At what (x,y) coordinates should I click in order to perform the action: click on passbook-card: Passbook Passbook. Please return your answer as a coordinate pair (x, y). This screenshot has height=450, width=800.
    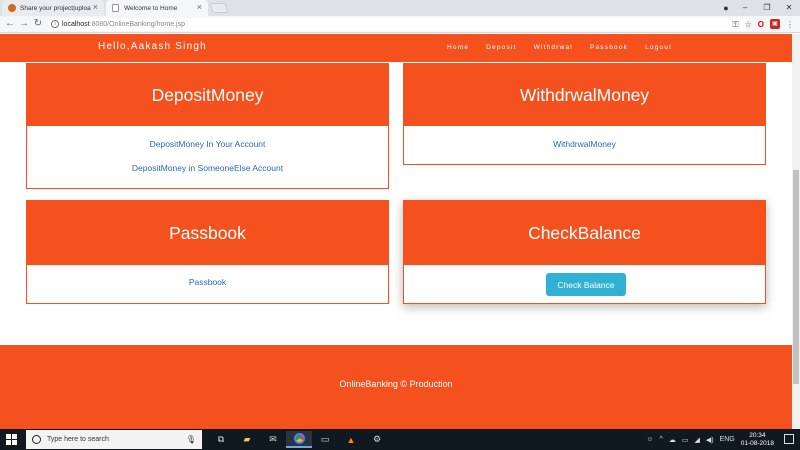
    Looking at the image, I should click on (207, 252).